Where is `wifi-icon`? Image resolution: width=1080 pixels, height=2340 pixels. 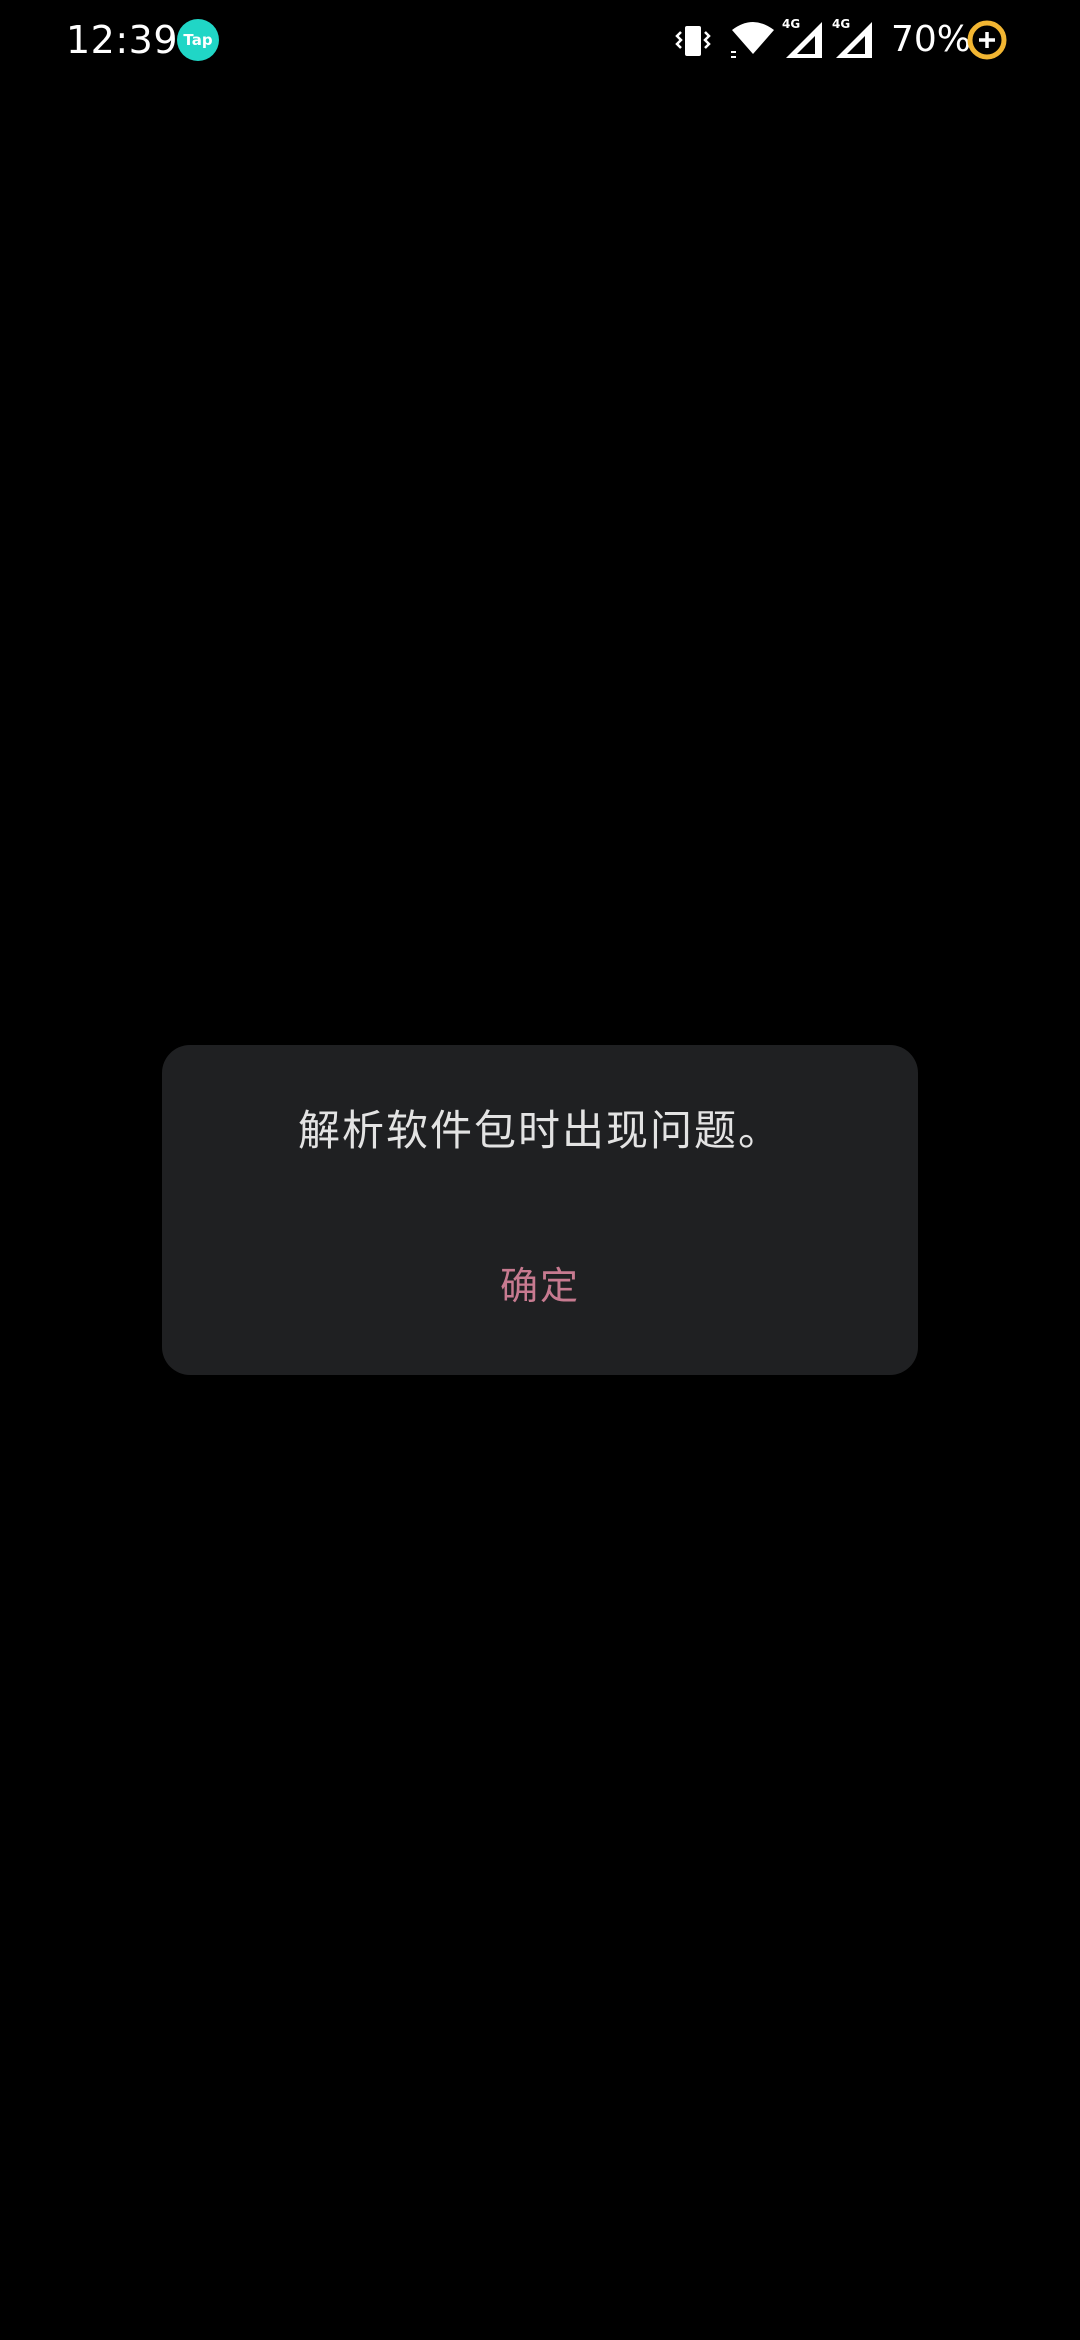
wifi-icon is located at coordinates (752, 40).